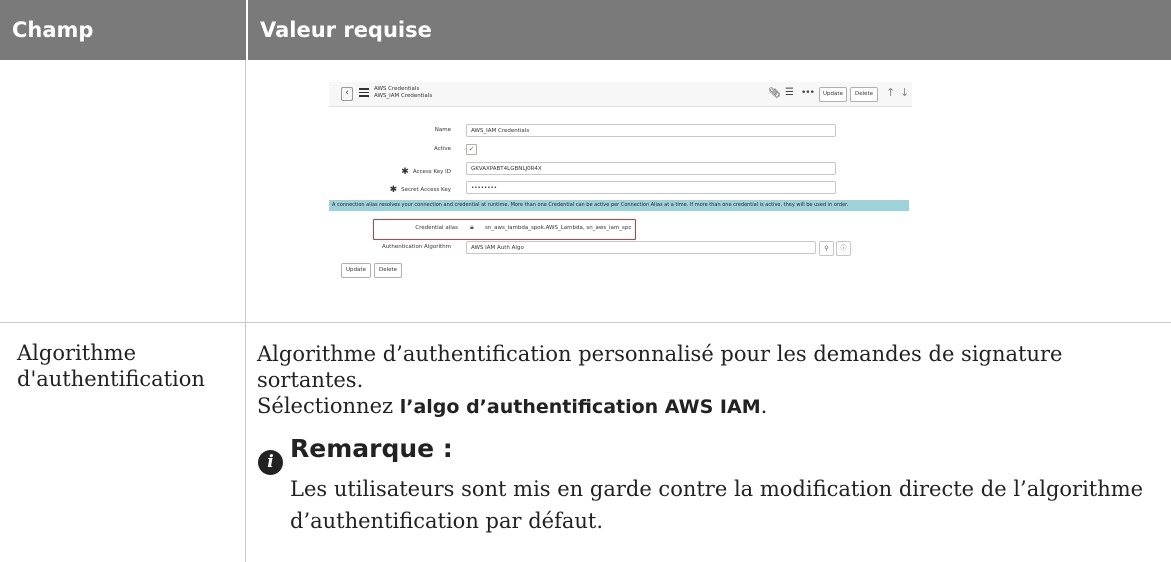 The image size is (1171, 562). I want to click on description-bold: l’algo d’authentification AWS IAM, so click(580, 407).